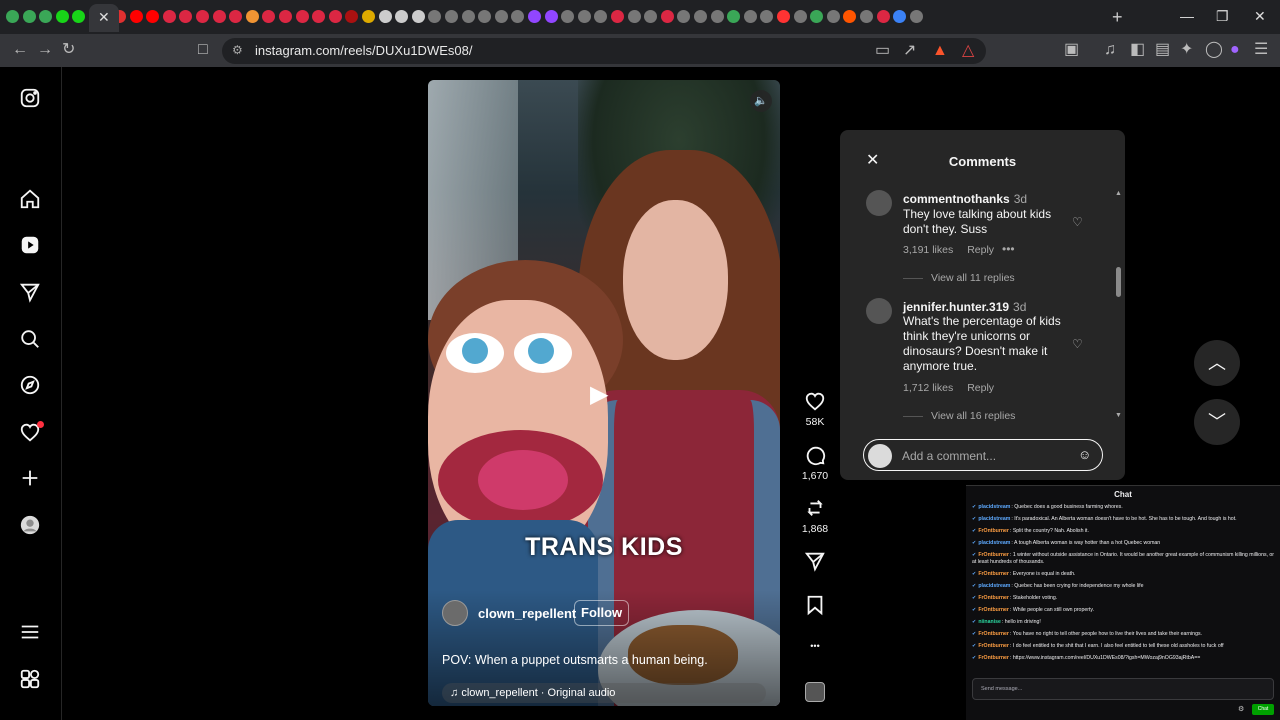 This screenshot has height=720, width=1280. I want to click on forward-icon: →, so click(45, 50).